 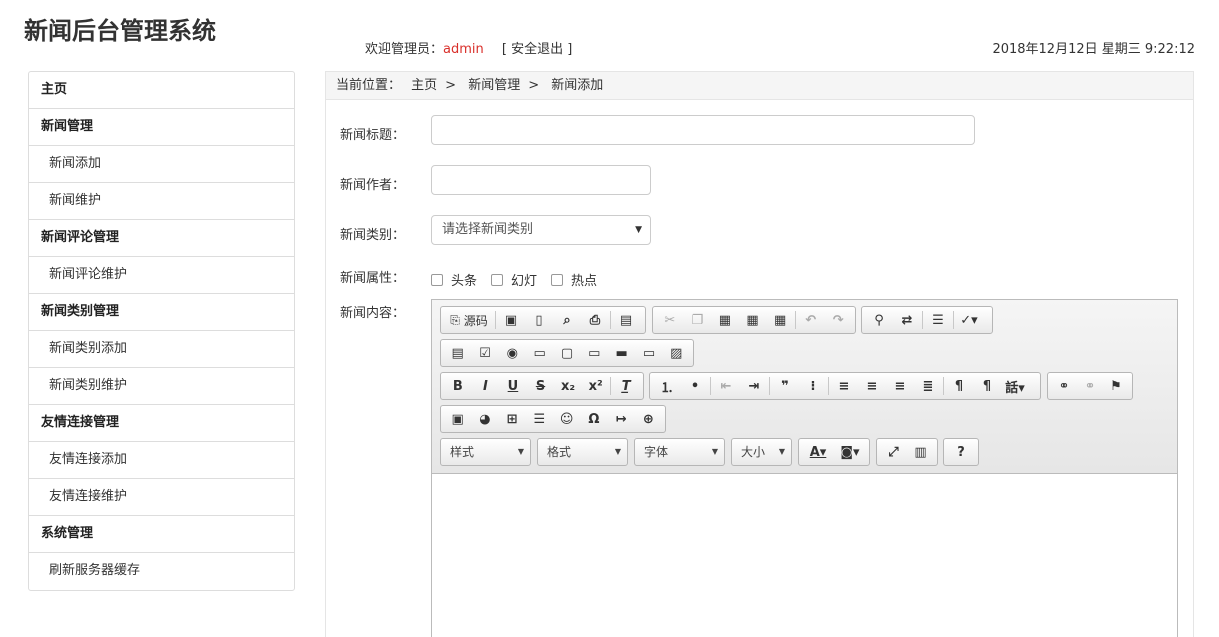 What do you see at coordinates (872, 386) in the screenshot?
I see `align-center-icon: ≡` at bounding box center [872, 386].